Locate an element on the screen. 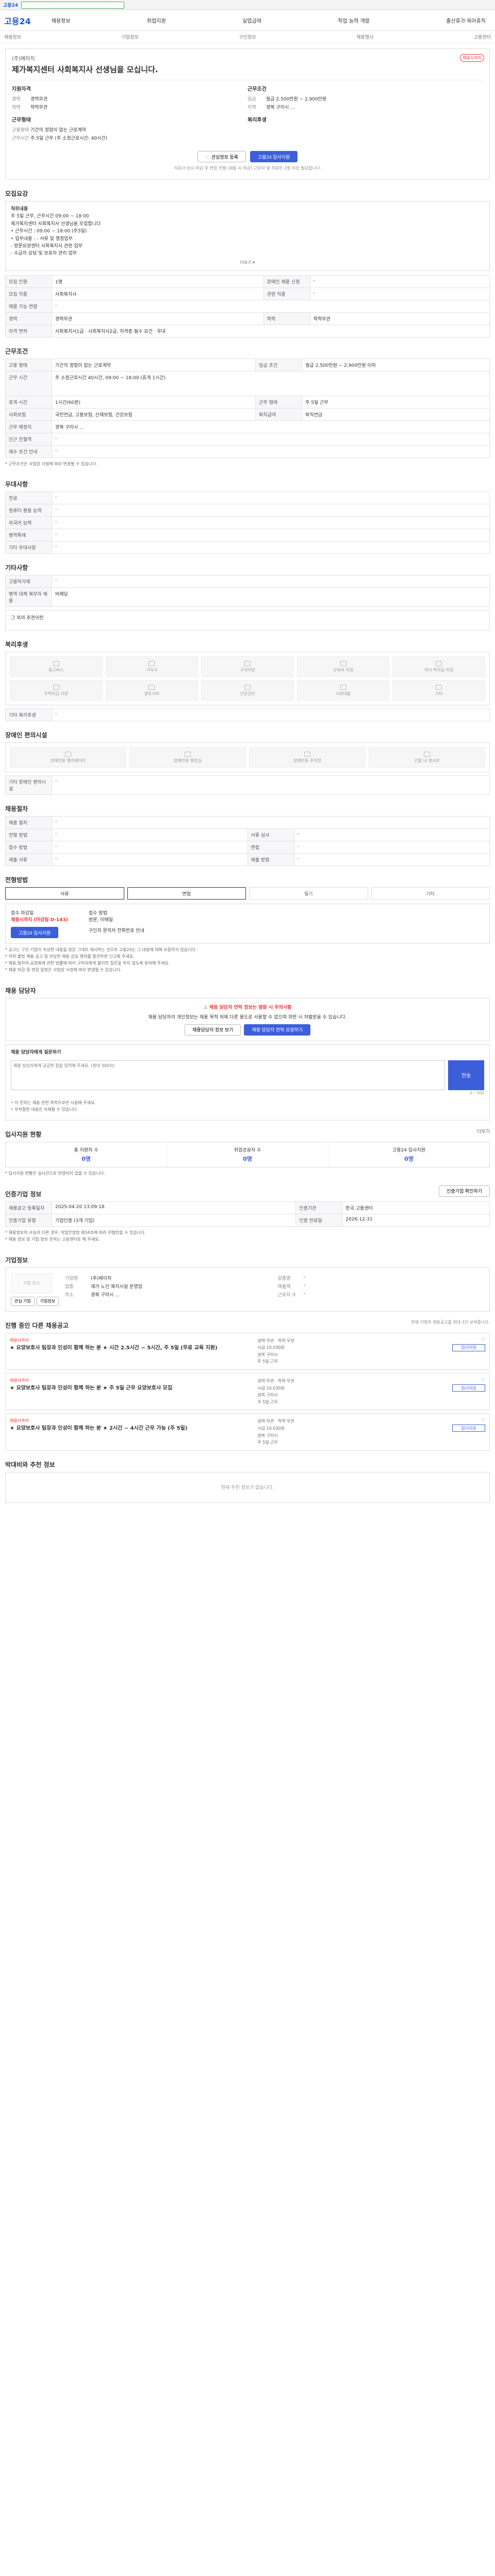  welfare-label: 건강검진 is located at coordinates (247, 693).